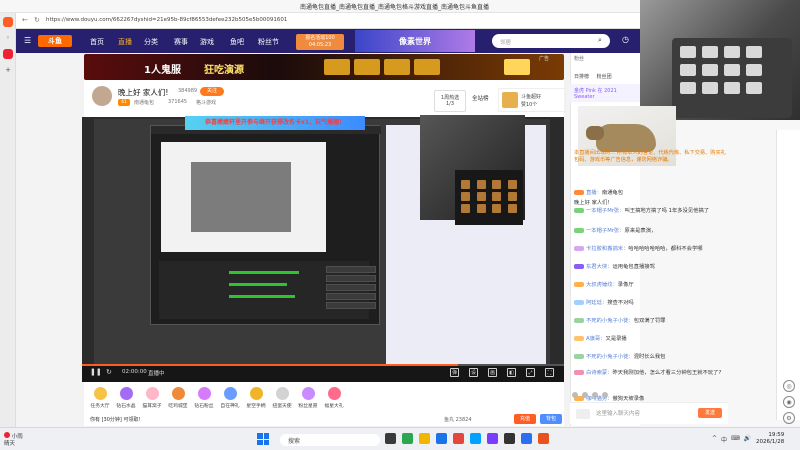 The width and height of the screenshot is (800, 450). What do you see at coordinates (125, 42) in the screenshot?
I see `nav-live: 直播` at bounding box center [125, 42].